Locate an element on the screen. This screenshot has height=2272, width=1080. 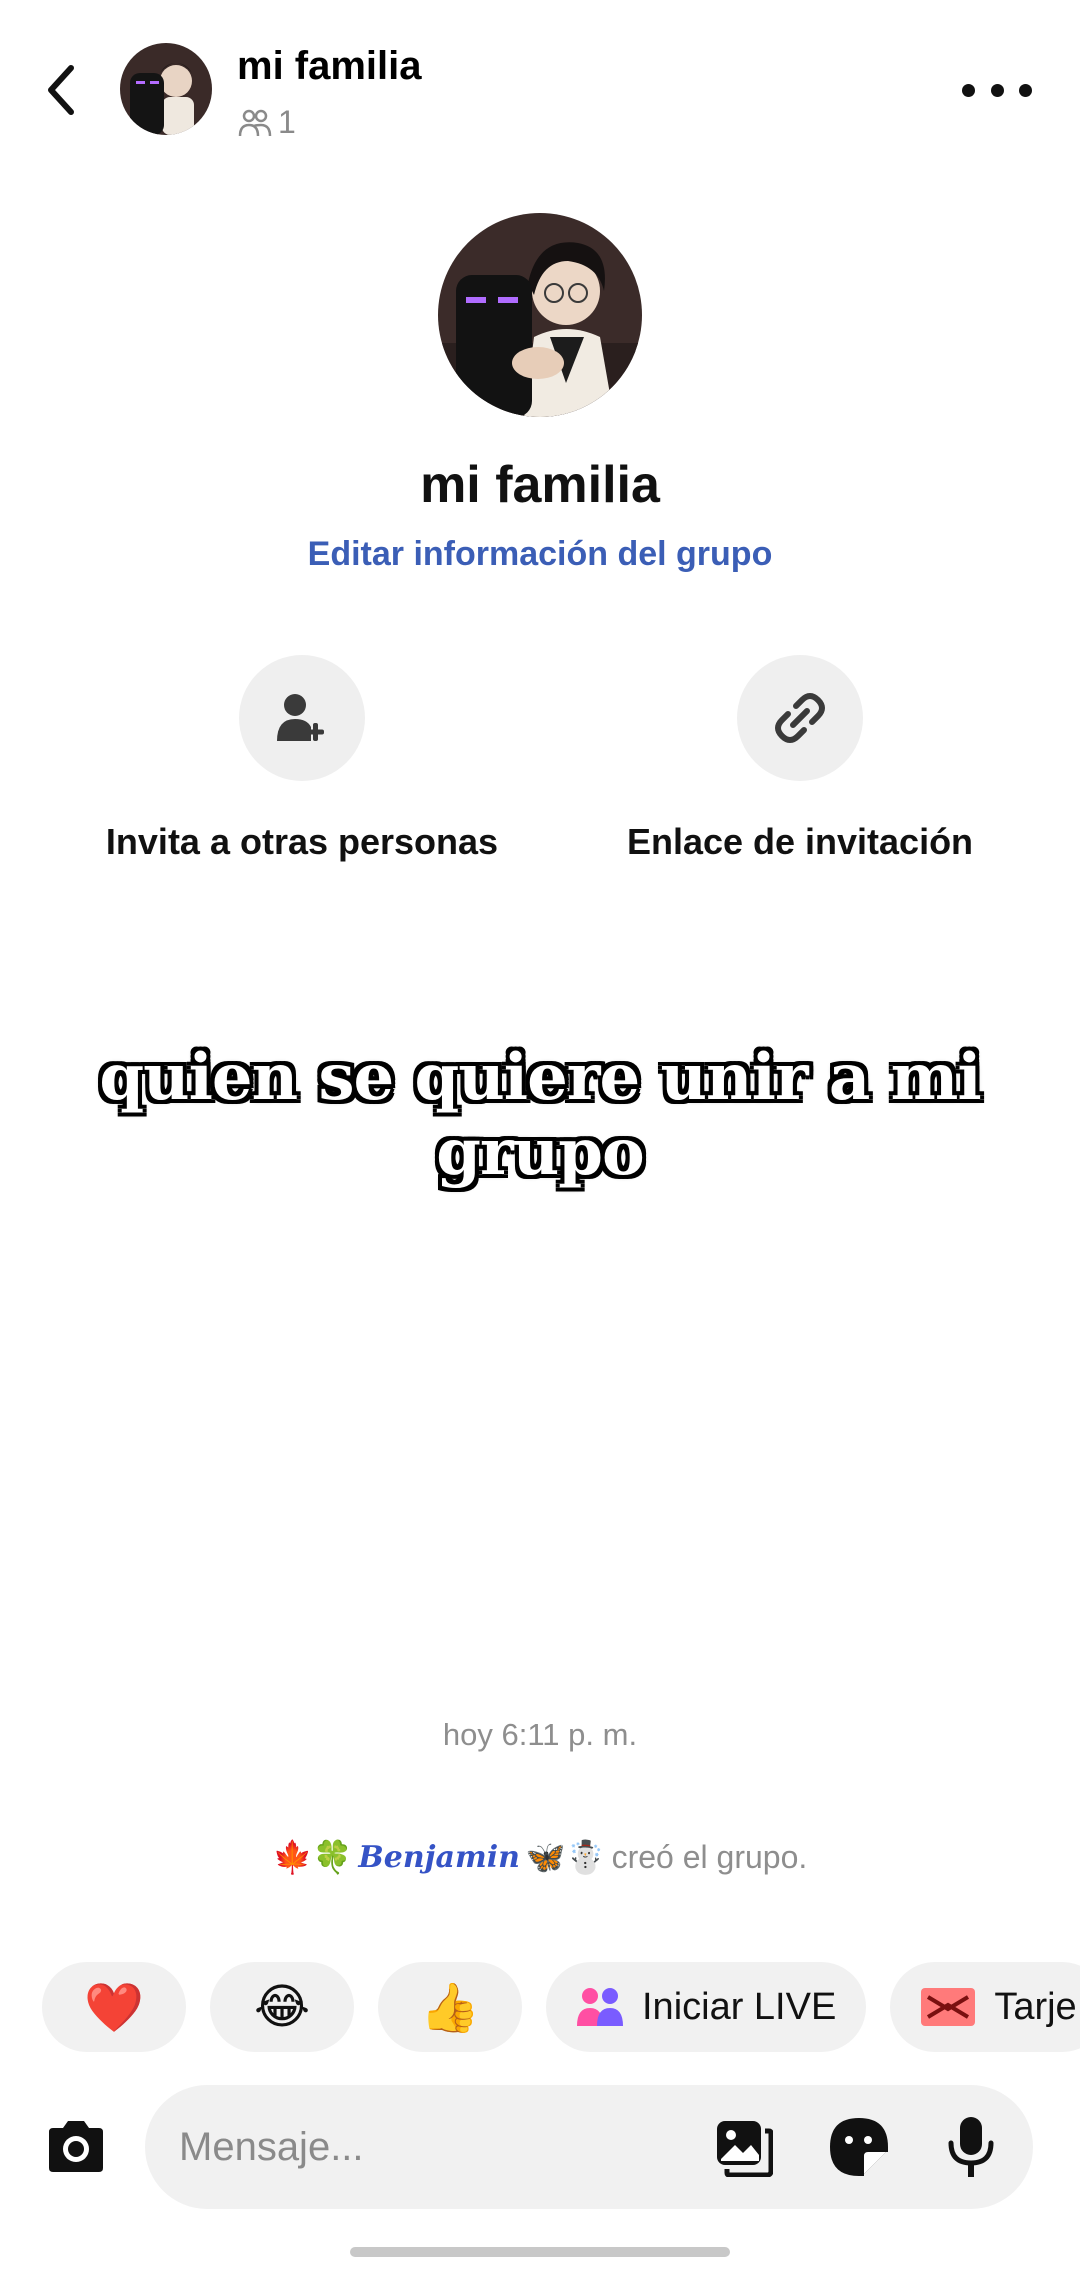
start-live-chip: Iniciar LIVE is located at coordinates (706, 2007).